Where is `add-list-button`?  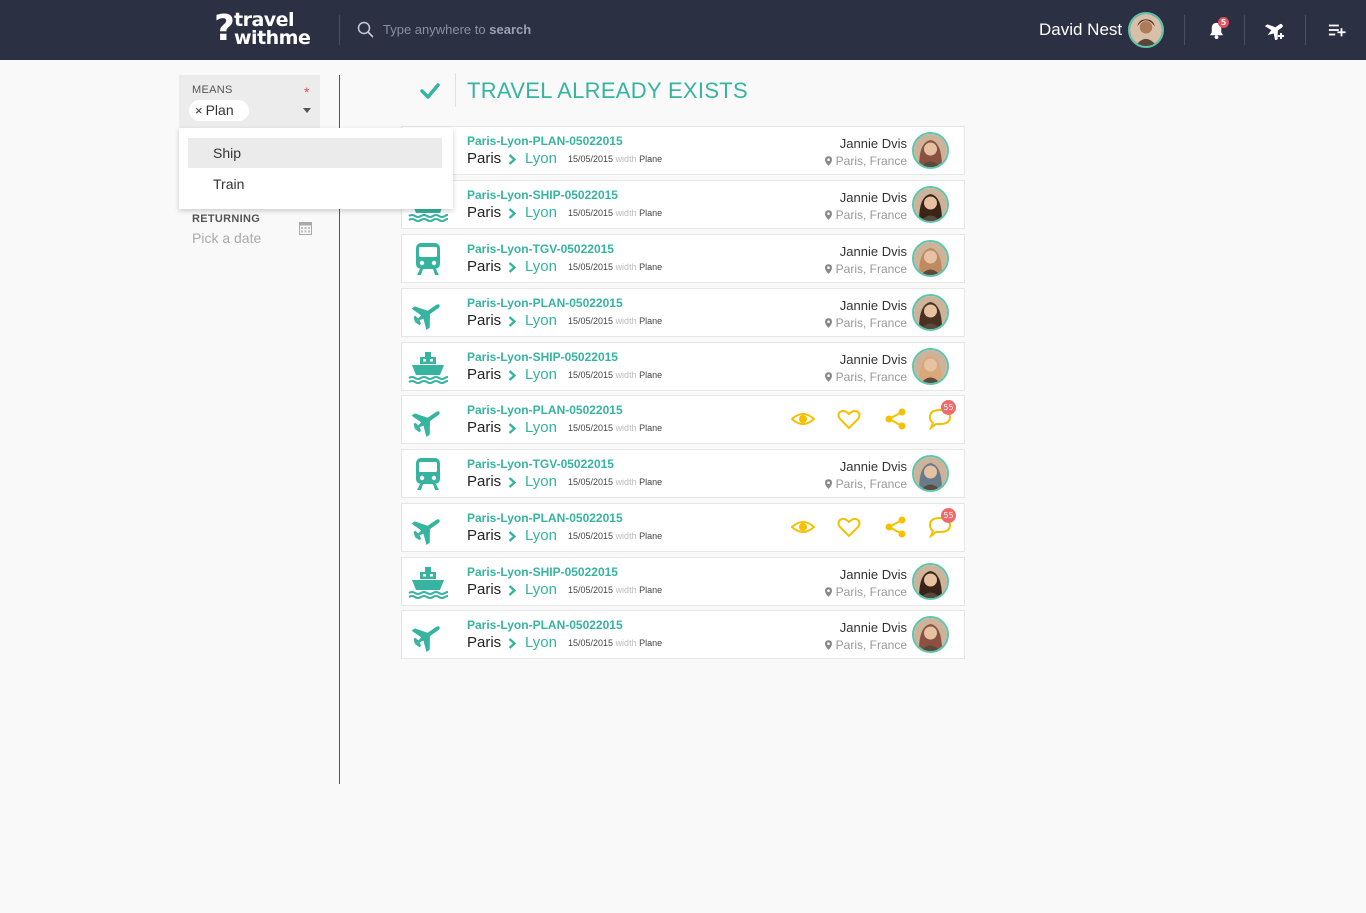 add-list-button is located at coordinates (1337, 30).